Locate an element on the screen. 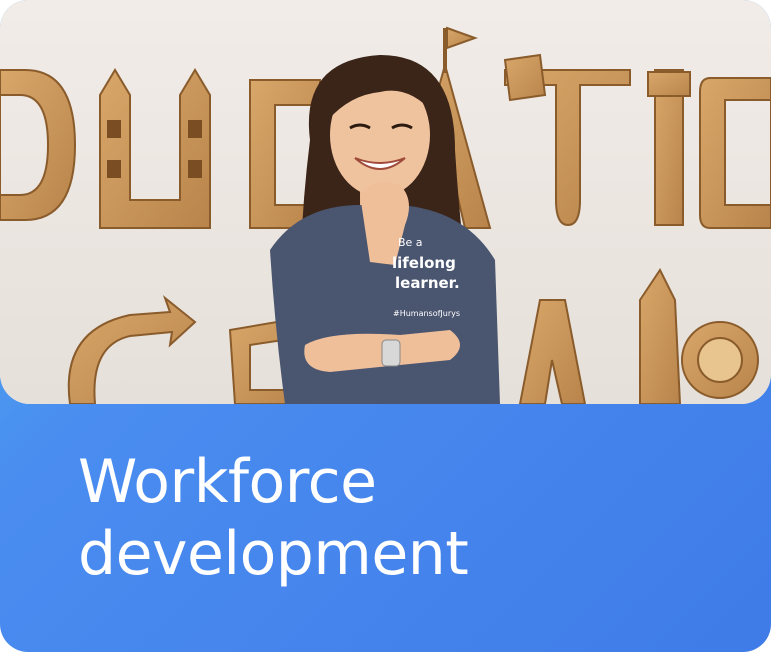 The image size is (771, 652). card-title-line-1: Workforce is located at coordinates (227, 482).